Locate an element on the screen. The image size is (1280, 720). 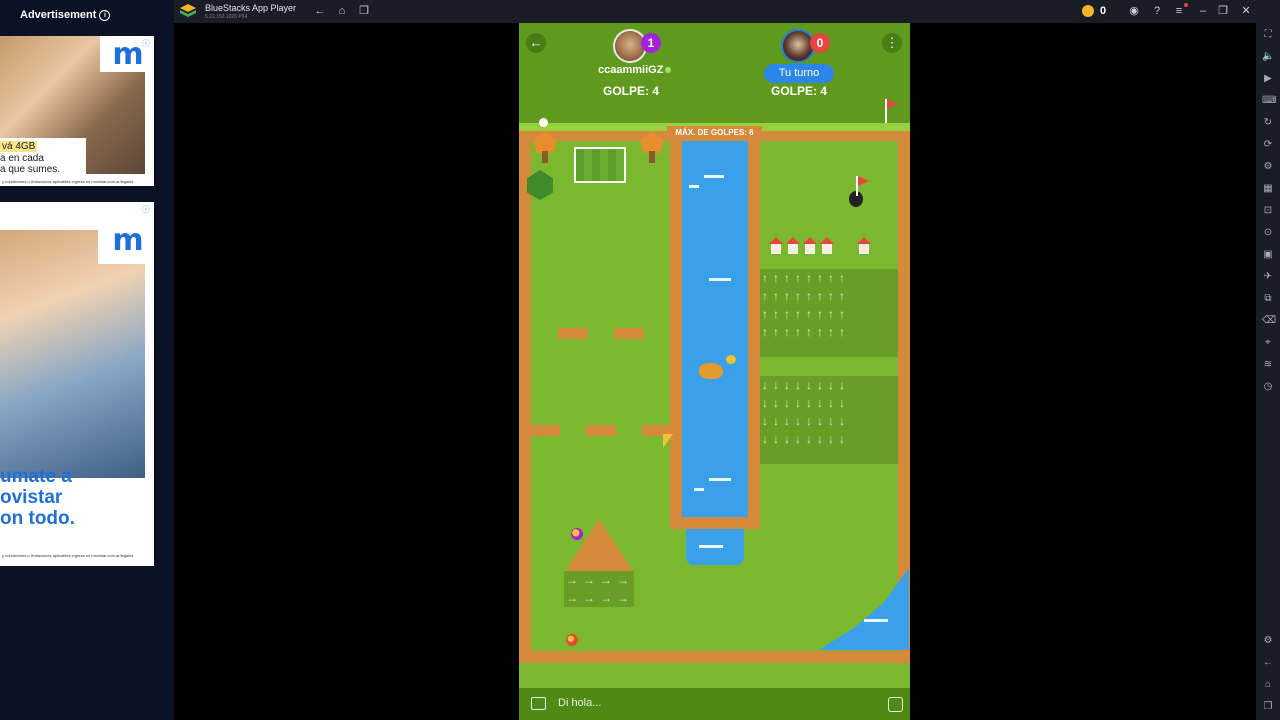
help-icon: ? is located at coordinates (1157, 11).